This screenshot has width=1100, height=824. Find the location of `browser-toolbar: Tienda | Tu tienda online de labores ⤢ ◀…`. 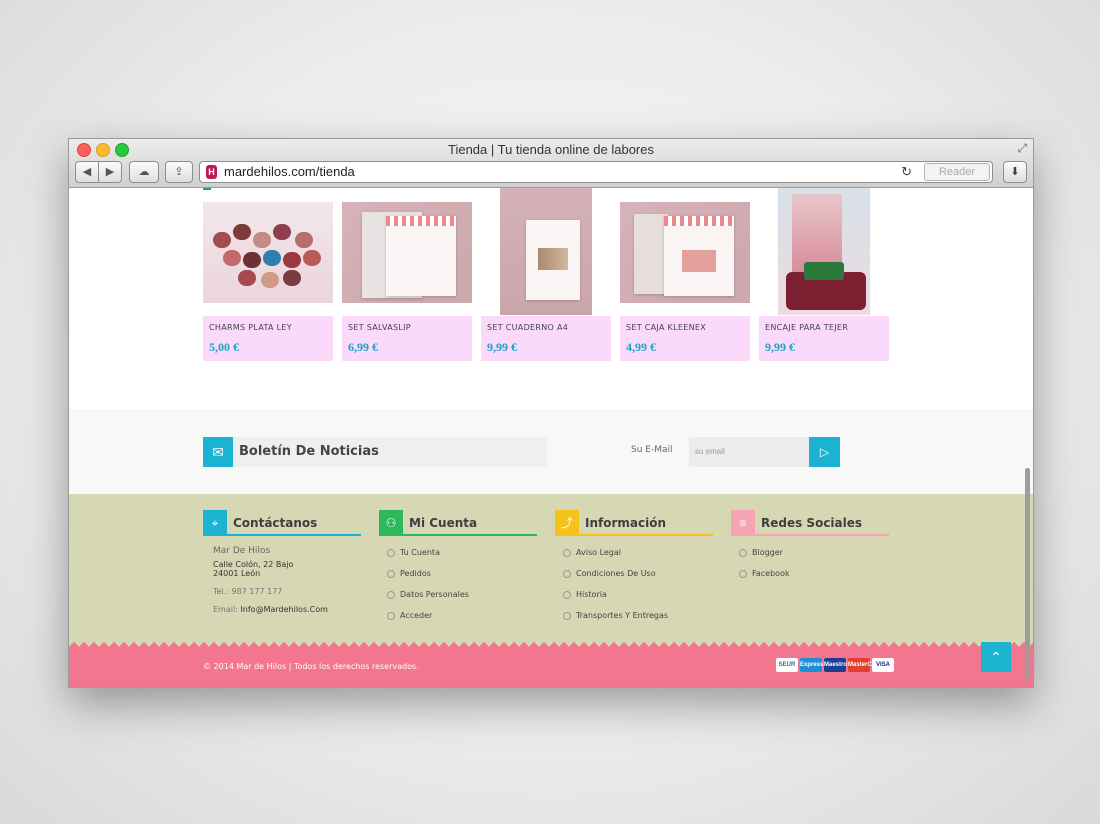

browser-toolbar: Tienda | Tu tienda online de labores ⤢ ◀… is located at coordinates (551, 163).